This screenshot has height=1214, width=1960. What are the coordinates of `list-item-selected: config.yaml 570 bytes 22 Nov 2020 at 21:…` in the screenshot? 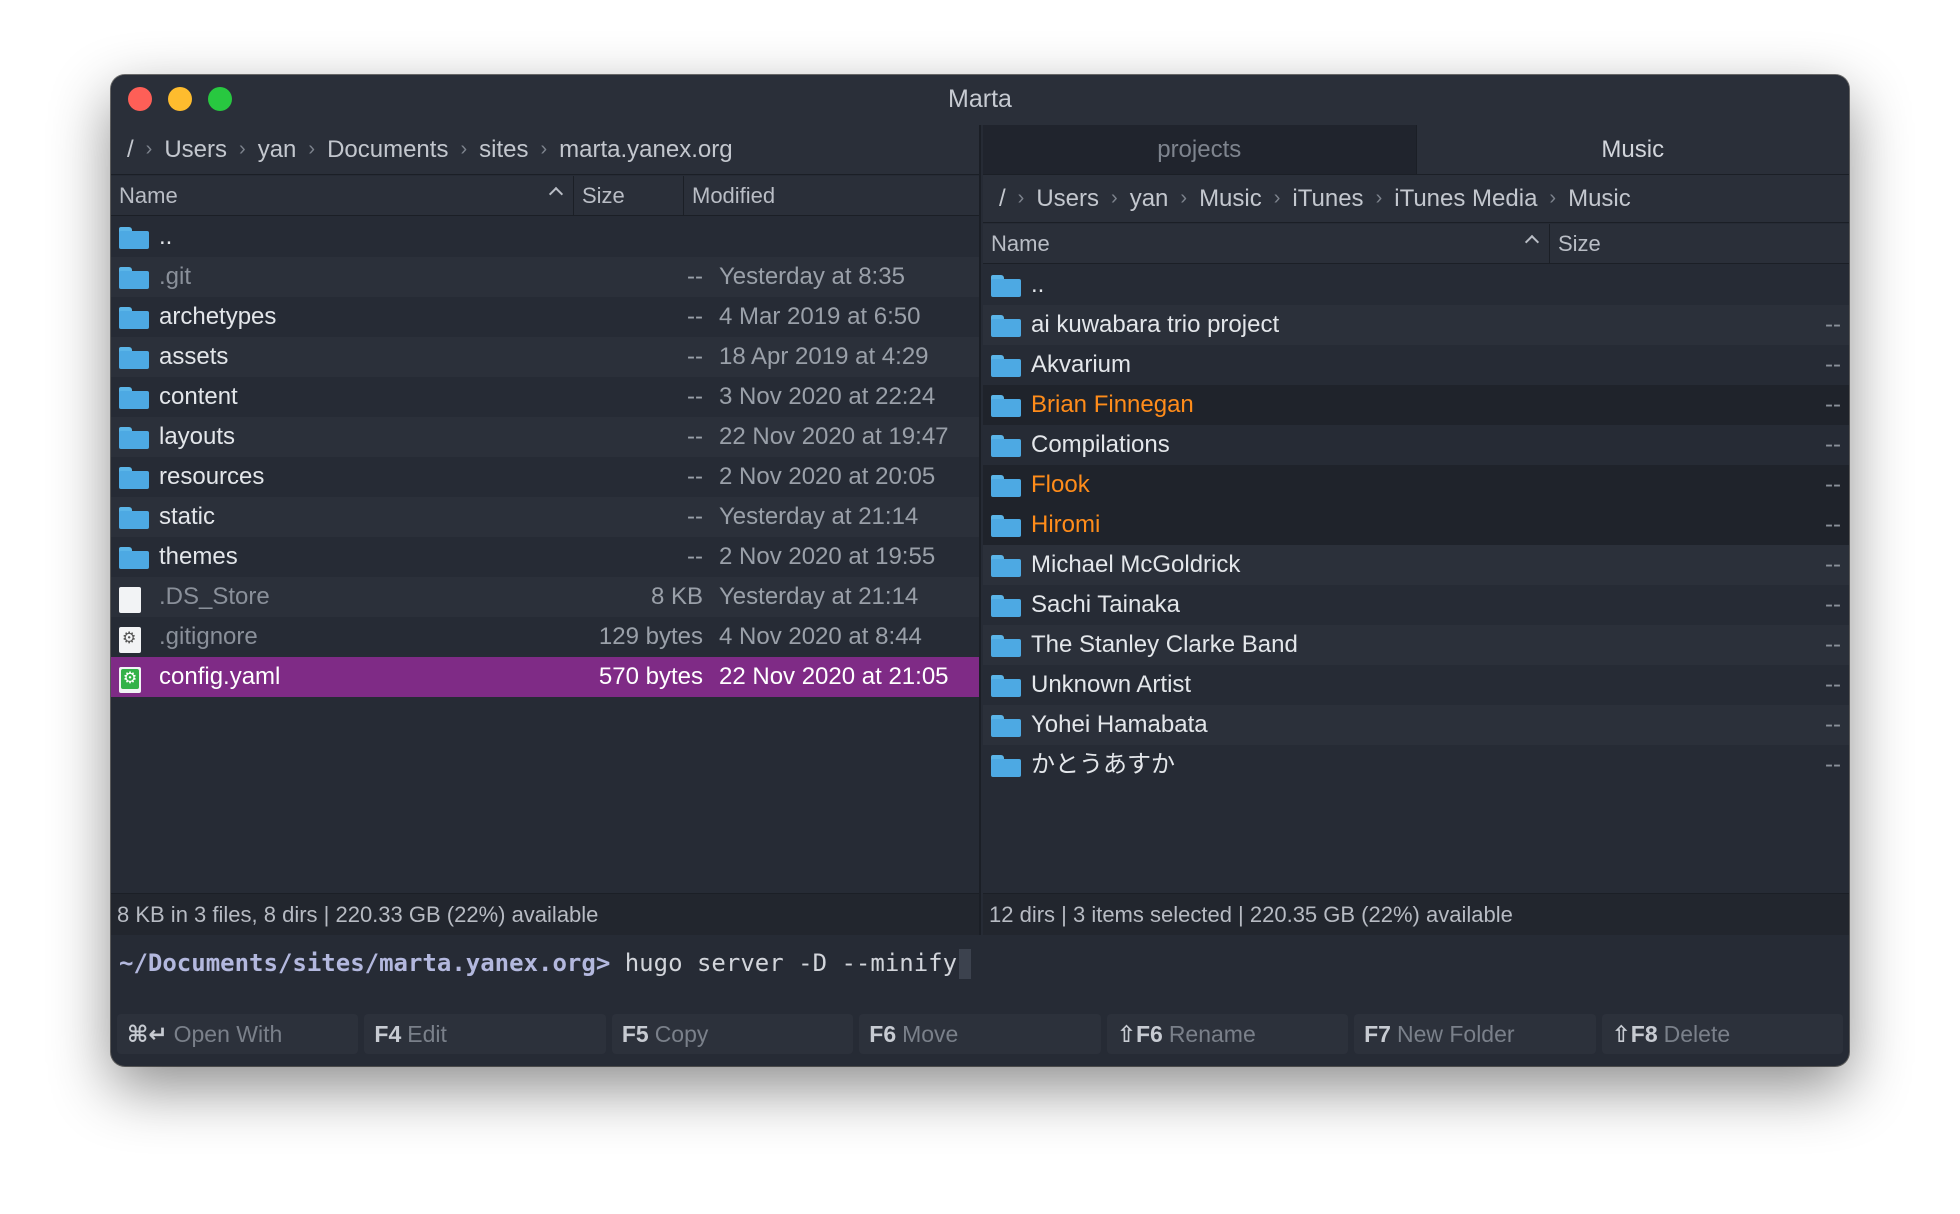 It's located at (545, 677).